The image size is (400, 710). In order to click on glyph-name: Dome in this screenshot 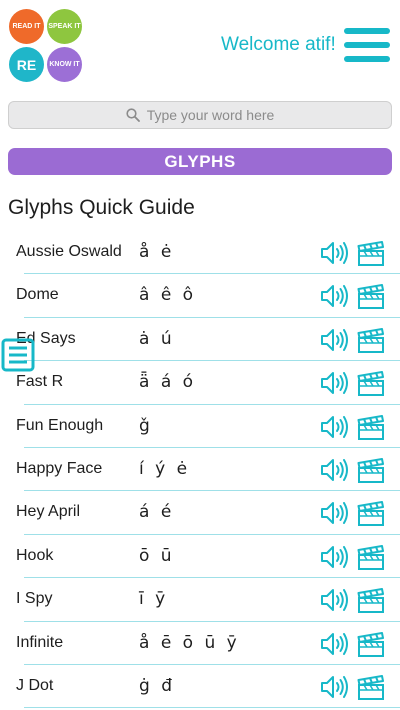, I will do `click(37, 295)`.